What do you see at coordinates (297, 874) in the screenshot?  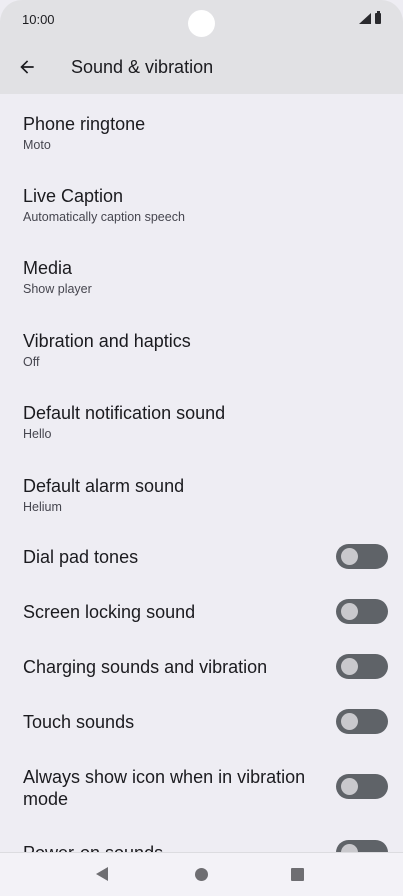 I see `nav-recents-icon` at bounding box center [297, 874].